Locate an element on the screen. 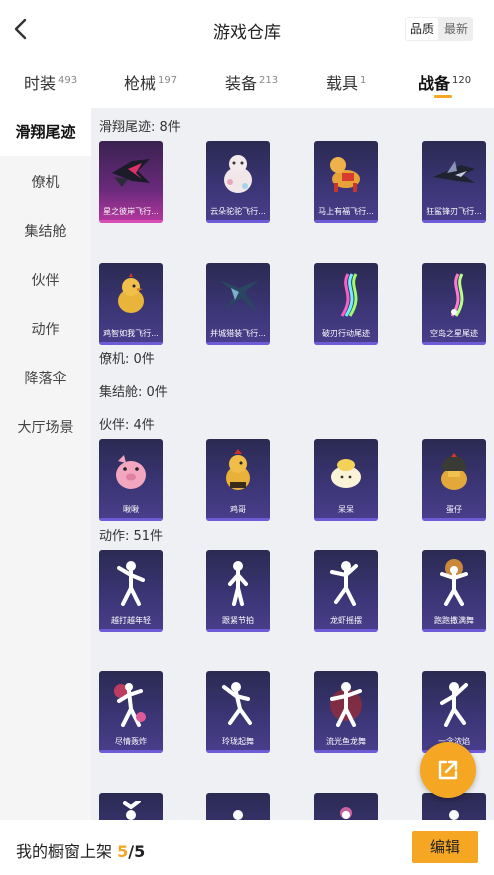  item-card: 空岛之星尾迹 is located at coordinates (454, 304).